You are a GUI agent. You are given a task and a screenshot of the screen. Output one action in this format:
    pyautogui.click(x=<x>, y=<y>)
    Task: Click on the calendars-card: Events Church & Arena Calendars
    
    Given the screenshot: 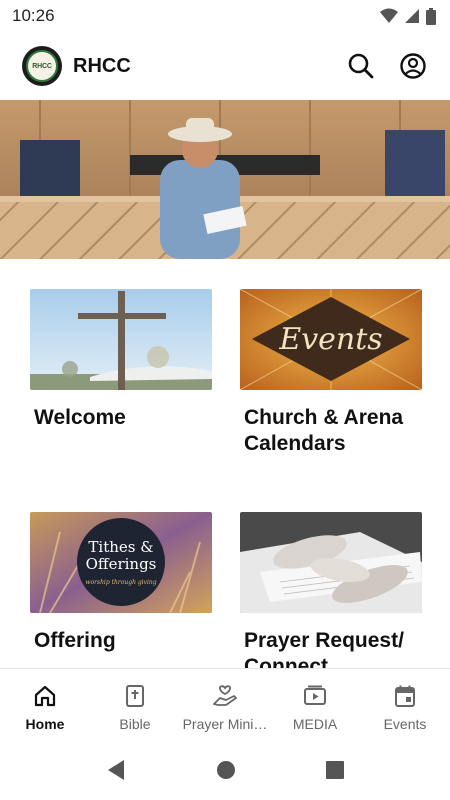 What is the action you would take?
    pyautogui.click(x=331, y=373)
    